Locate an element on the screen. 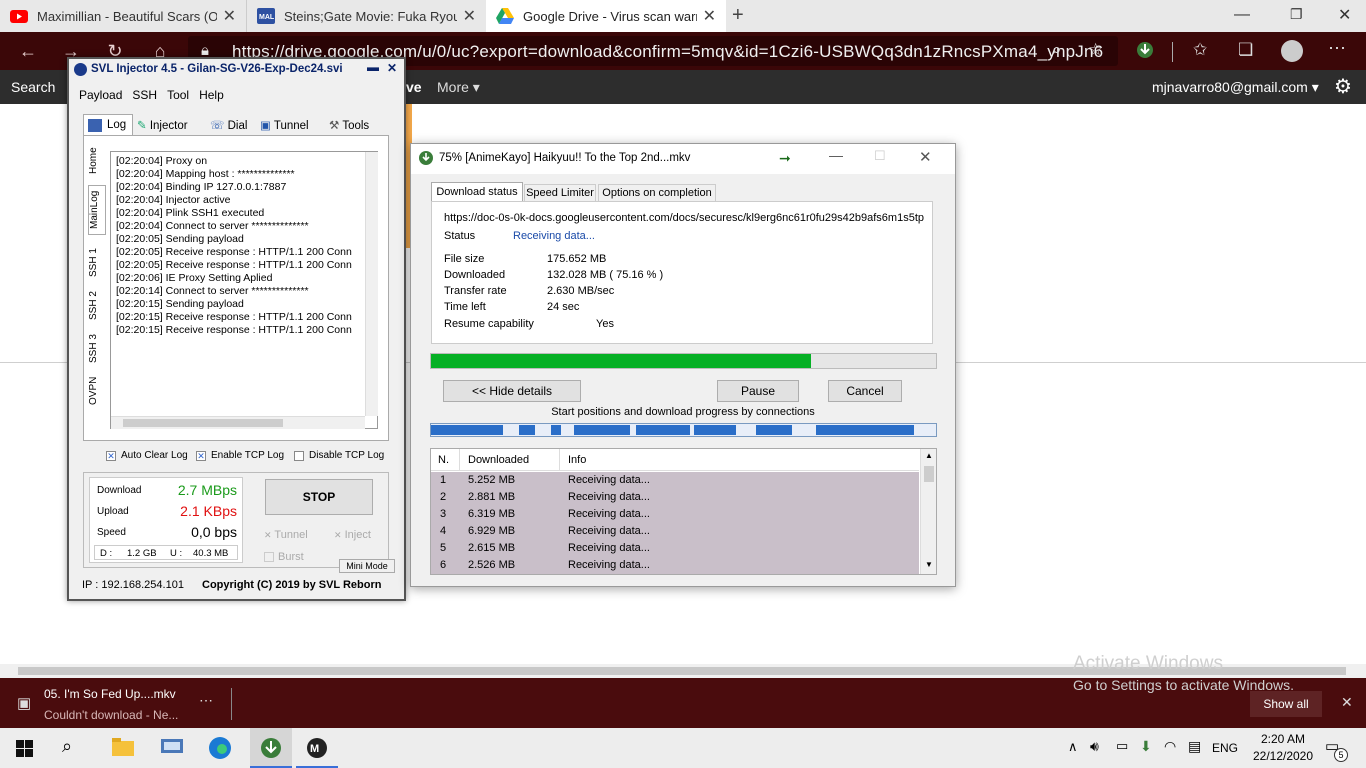 This screenshot has height=768, width=1366. taskbar-svl: M is located at coordinates (317, 748).